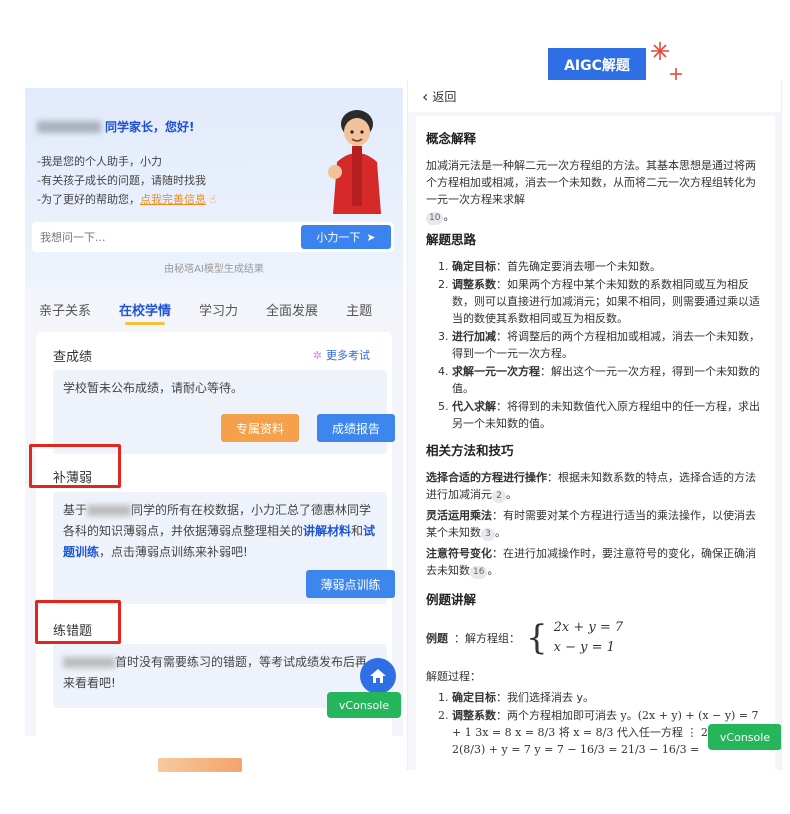 The image size is (790, 814). Describe the element at coordinates (589, 638) in the screenshot. I see `equation-system: 2x + y = 7 x − y = 1` at that location.